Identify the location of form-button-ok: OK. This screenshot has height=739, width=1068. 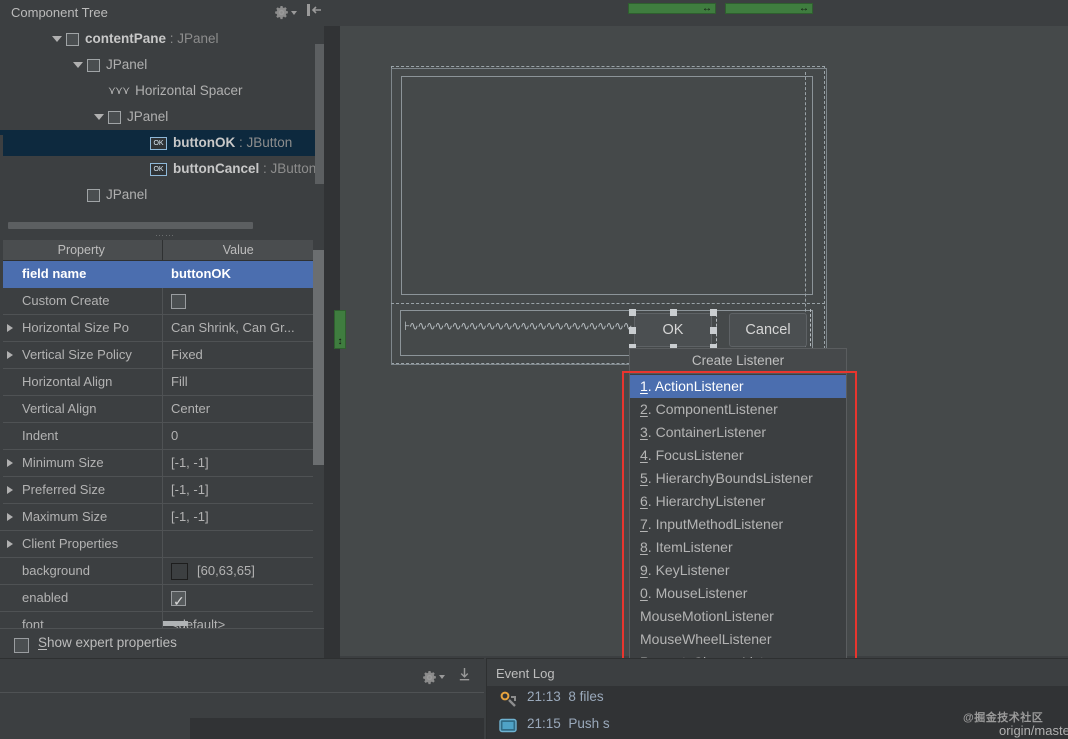
(673, 330).